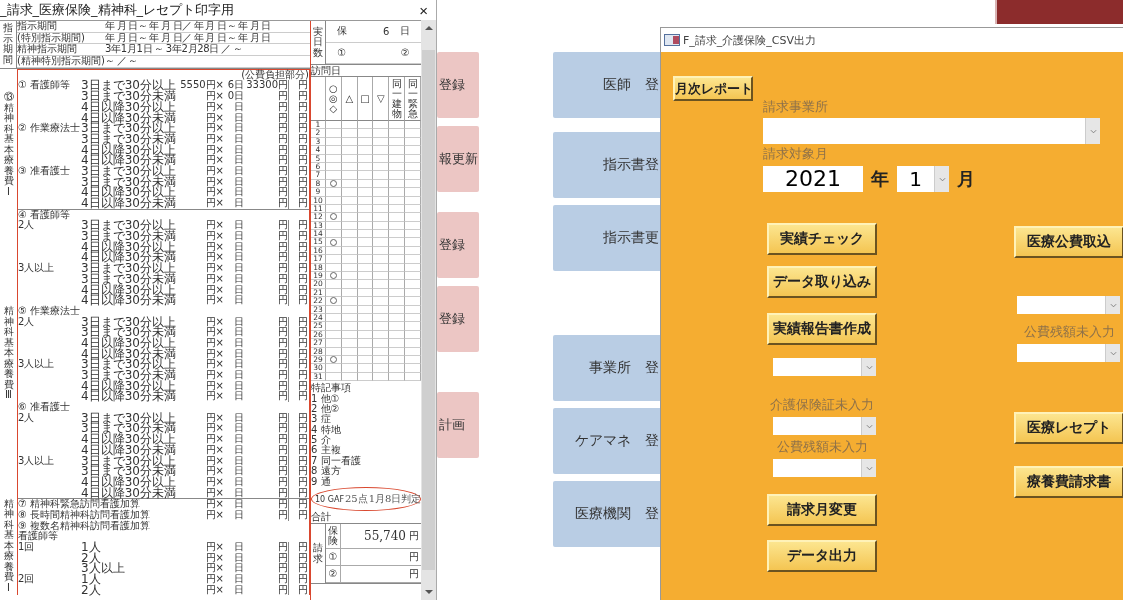 The height and width of the screenshot is (600, 1123). What do you see at coordinates (51, 38) in the screenshot?
I see `period-label: (特別指示期間)` at bounding box center [51, 38].